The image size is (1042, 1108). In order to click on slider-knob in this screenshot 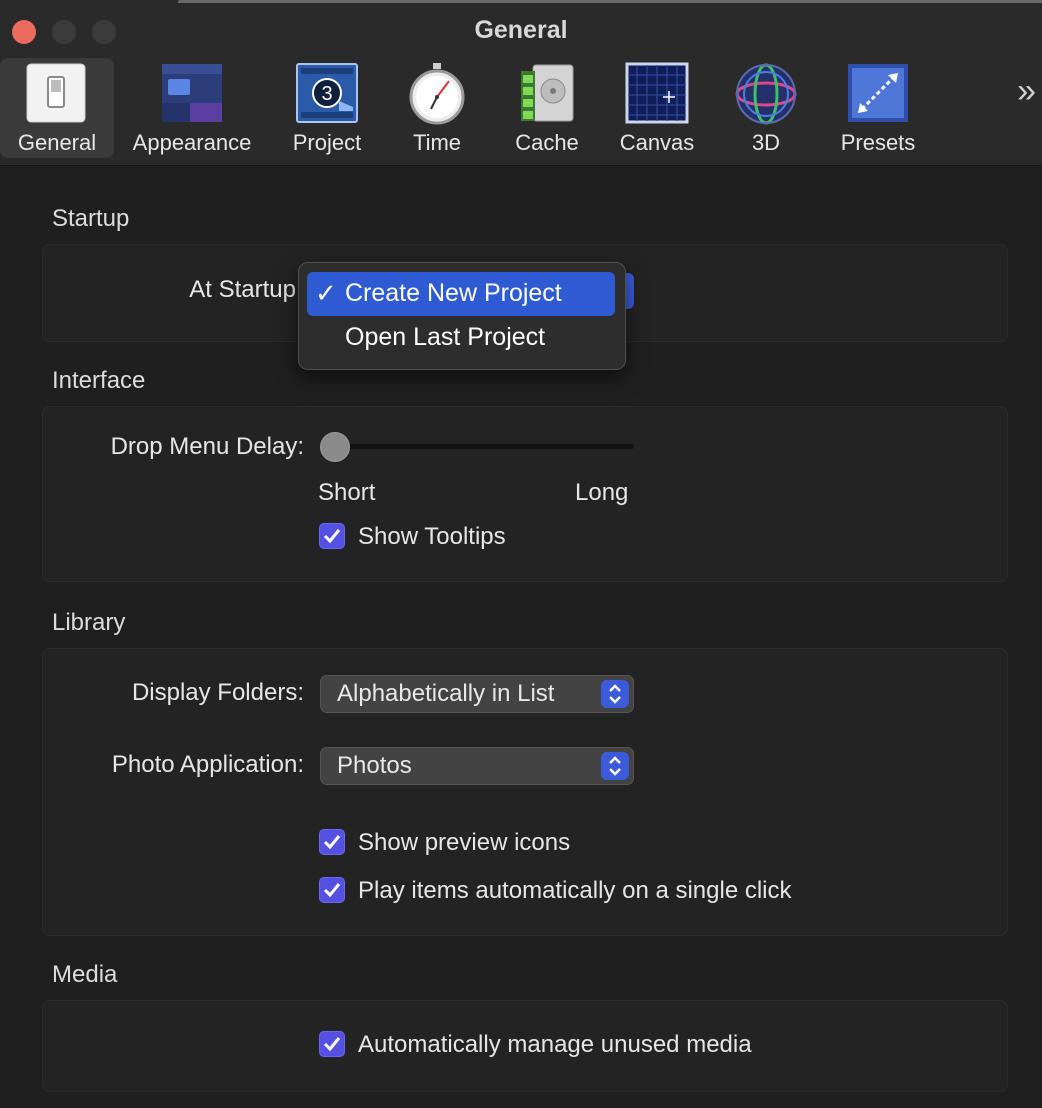, I will do `click(335, 447)`.